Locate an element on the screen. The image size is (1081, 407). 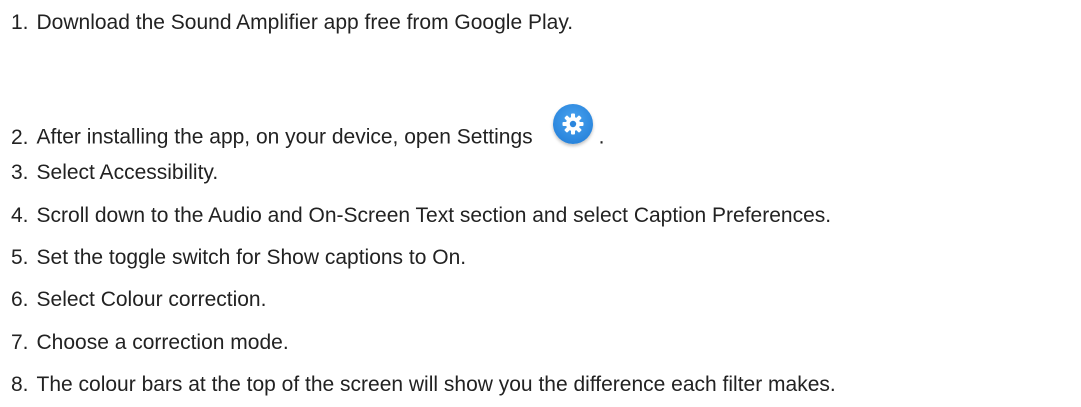
list-item: 7. Choose a correction mode. is located at coordinates (150, 343).